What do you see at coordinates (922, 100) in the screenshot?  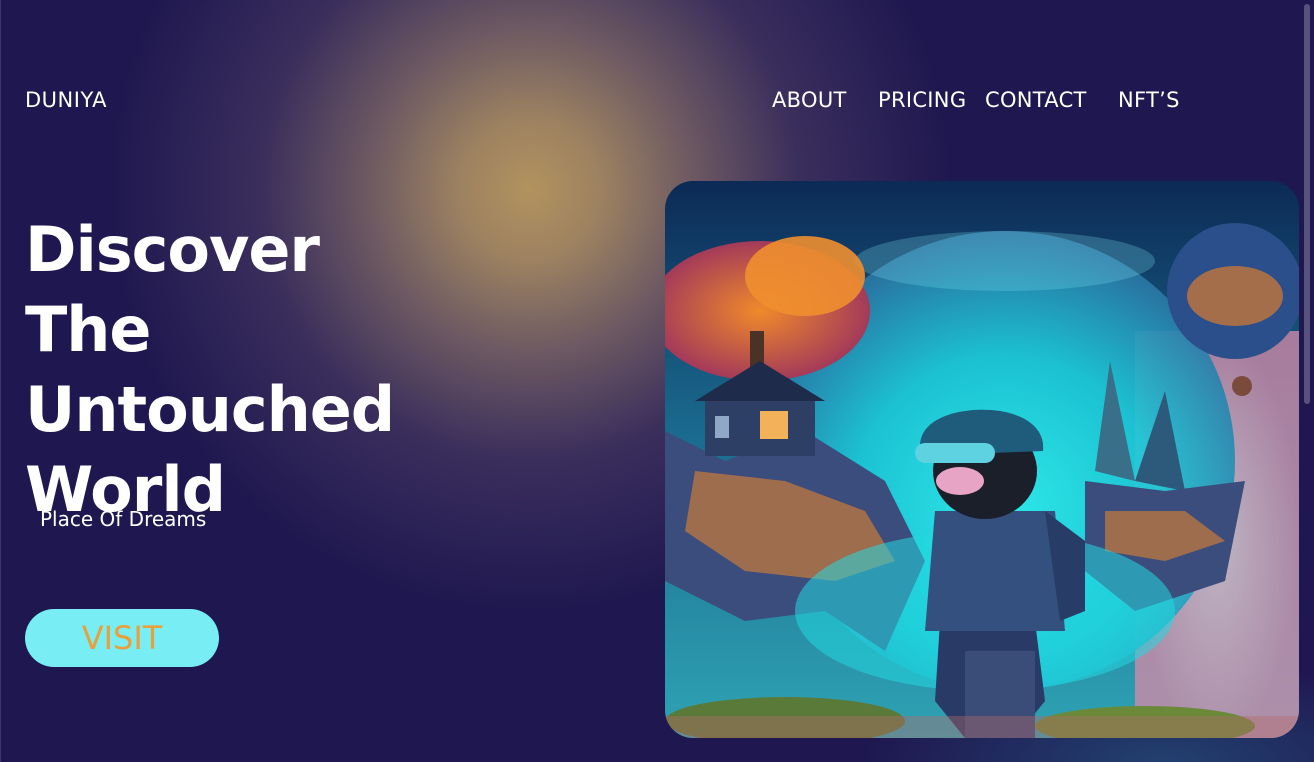 I see `nav-pricing-link: PRICING` at bounding box center [922, 100].